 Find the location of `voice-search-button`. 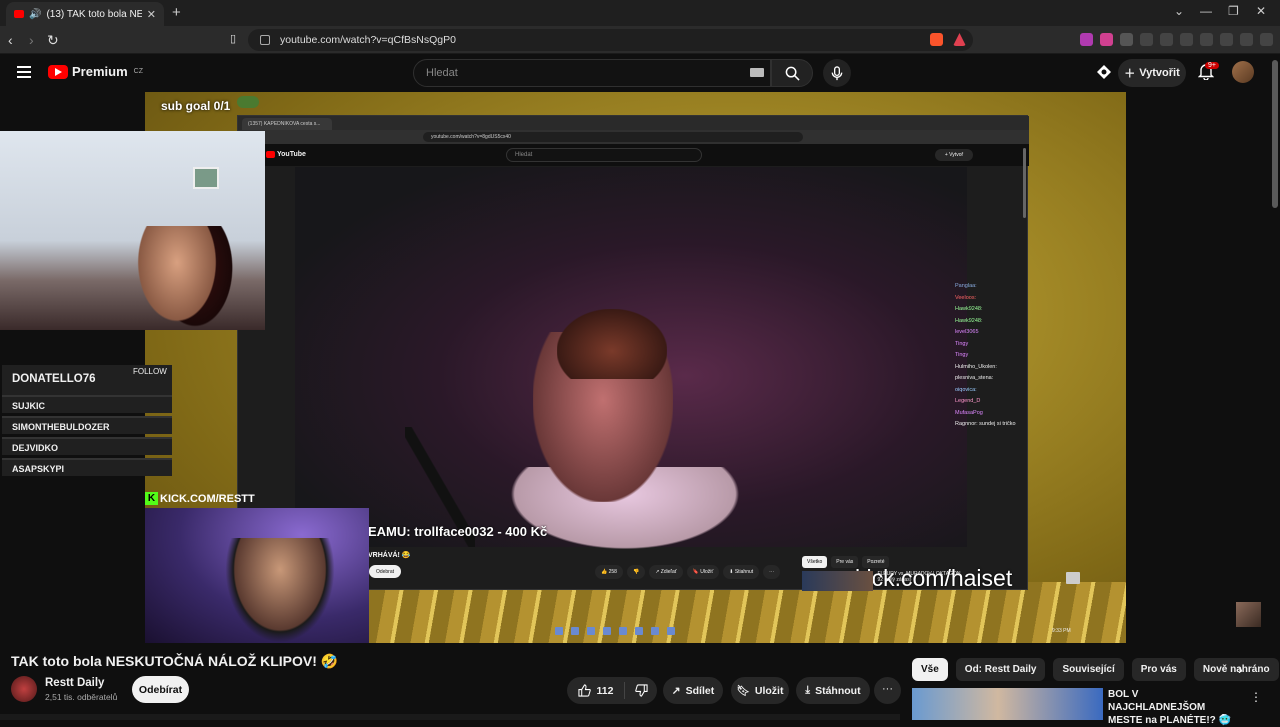

voice-search-button is located at coordinates (837, 73).